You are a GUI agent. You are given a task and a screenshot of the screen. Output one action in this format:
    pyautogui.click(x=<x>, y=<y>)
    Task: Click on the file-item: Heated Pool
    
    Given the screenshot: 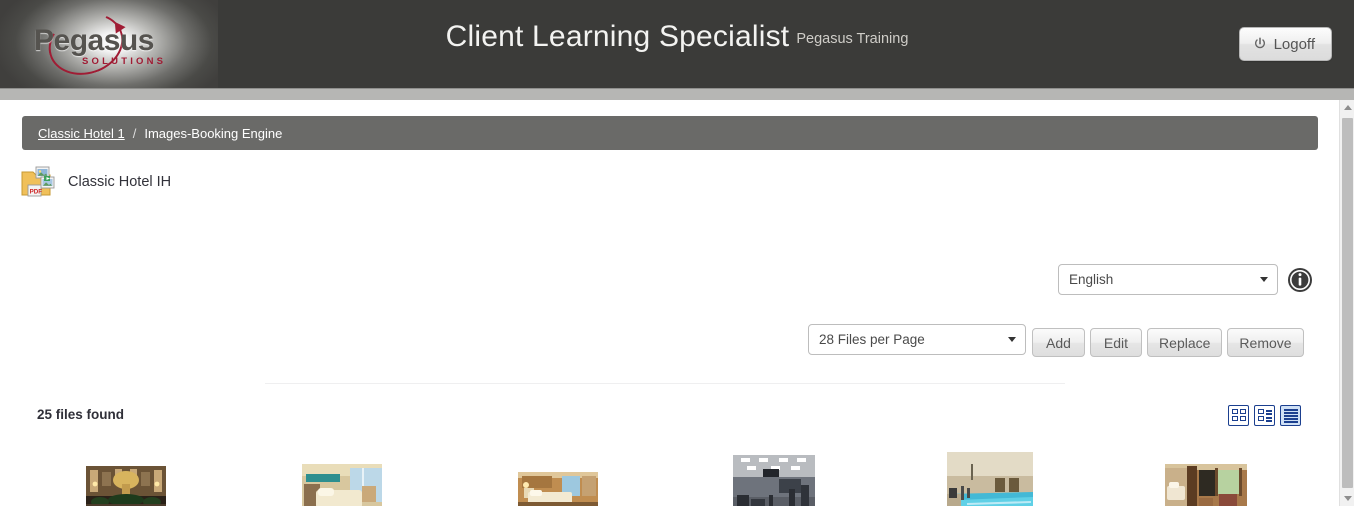 What is the action you would take?
    pyautogui.click(x=990, y=479)
    